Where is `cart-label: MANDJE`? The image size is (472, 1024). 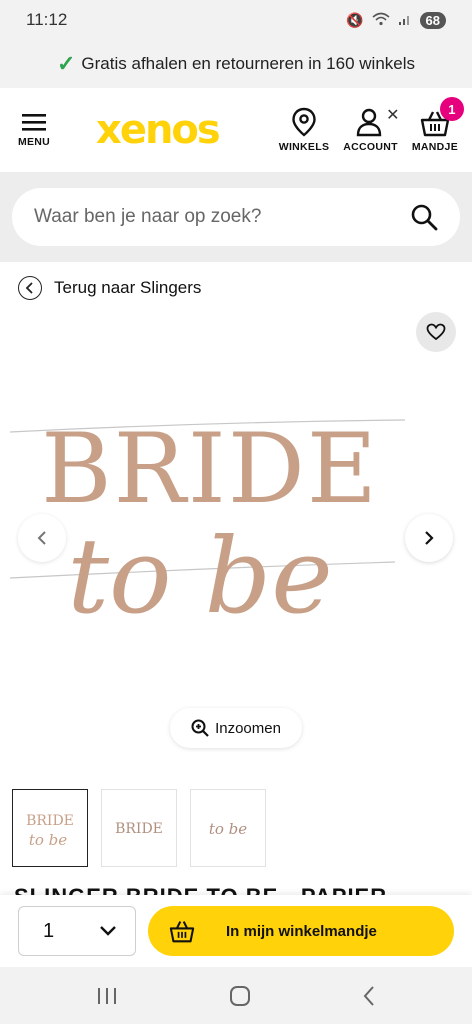
cart-label: MANDJE is located at coordinates (434, 147).